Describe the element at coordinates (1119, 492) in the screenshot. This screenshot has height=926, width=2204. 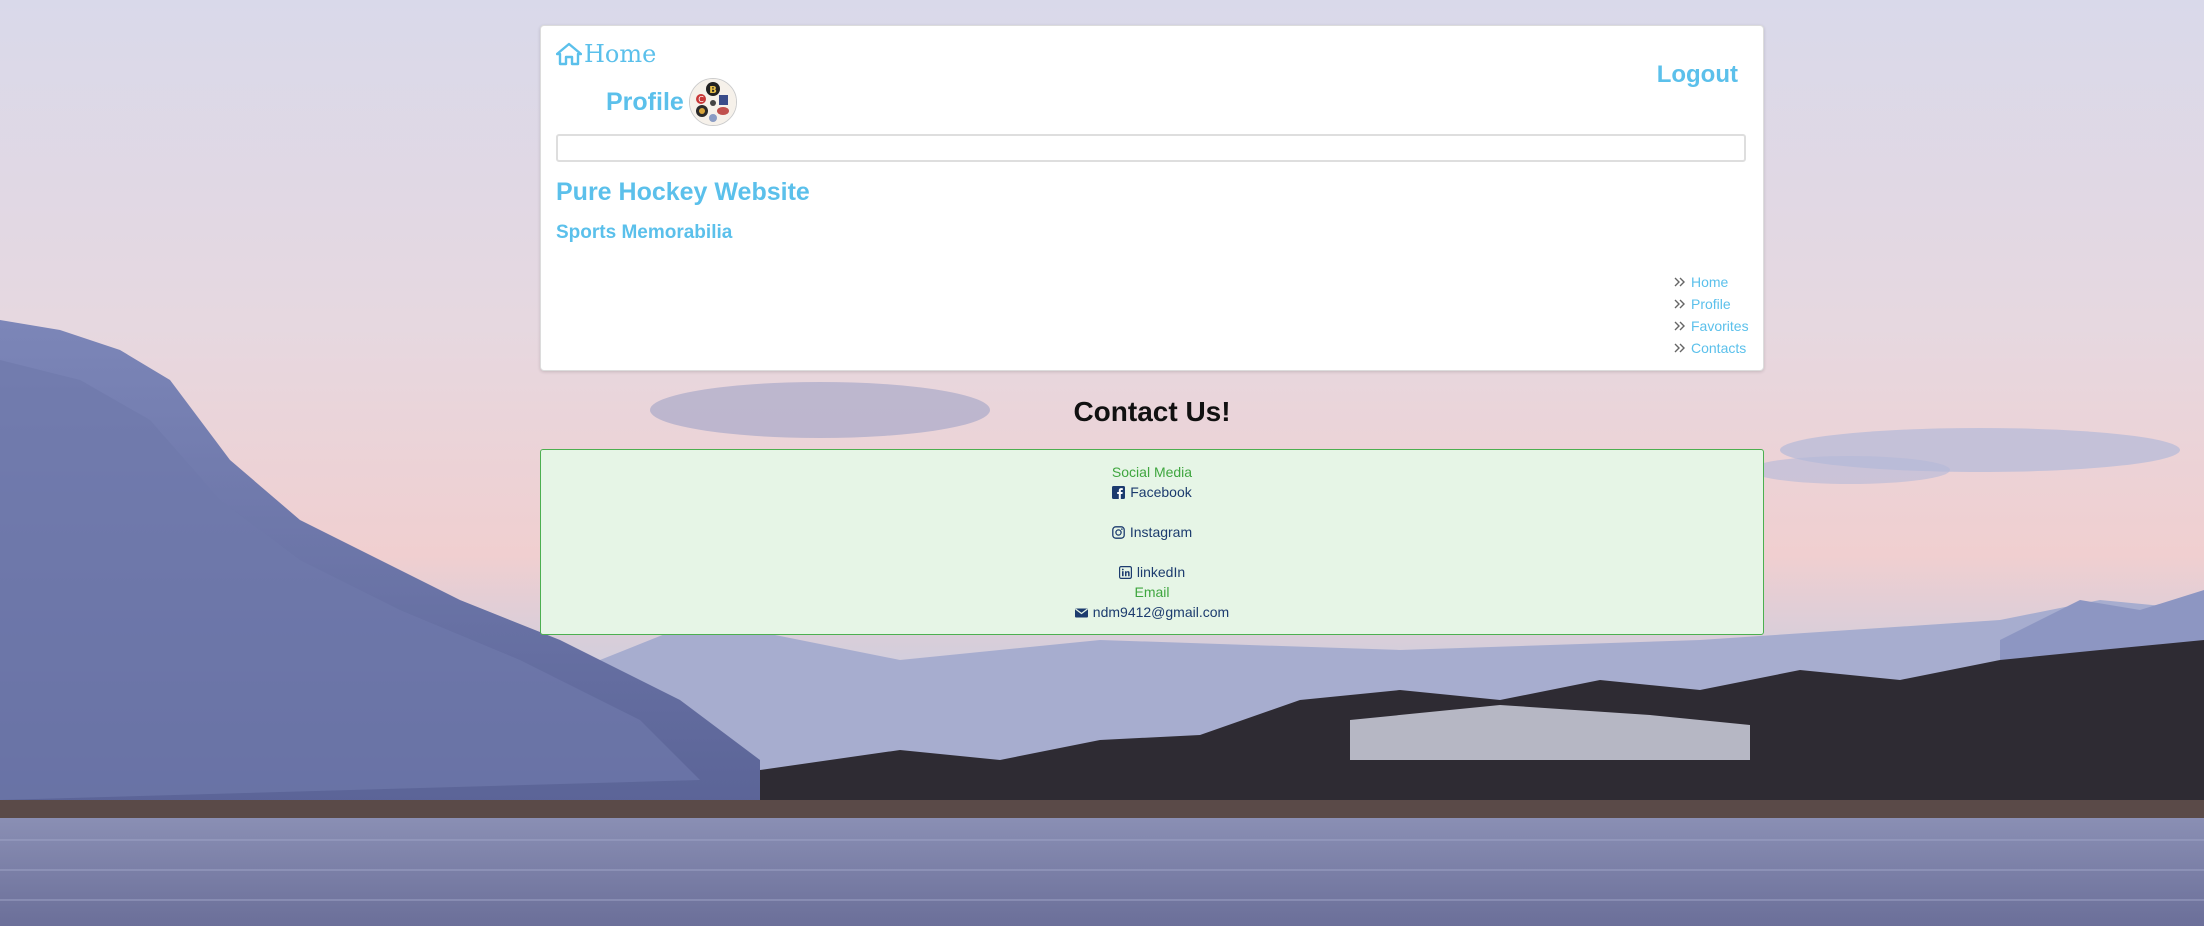
I see `facebook-icon` at that location.